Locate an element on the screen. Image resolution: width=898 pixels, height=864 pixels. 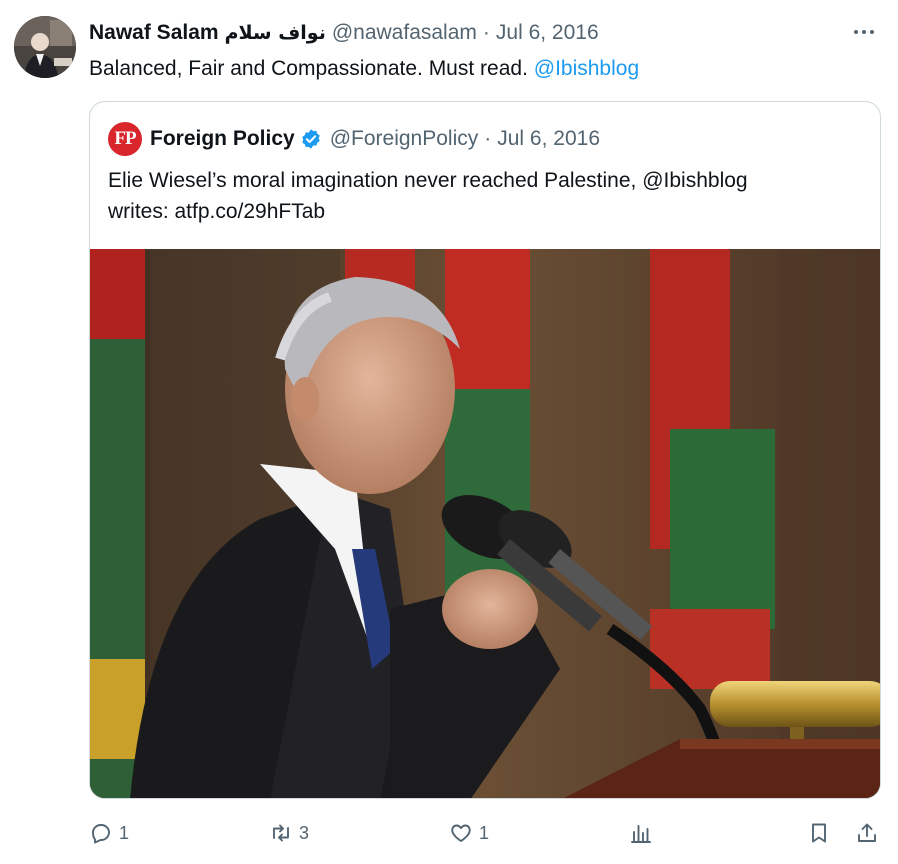
share-icon is located at coordinates (867, 832).